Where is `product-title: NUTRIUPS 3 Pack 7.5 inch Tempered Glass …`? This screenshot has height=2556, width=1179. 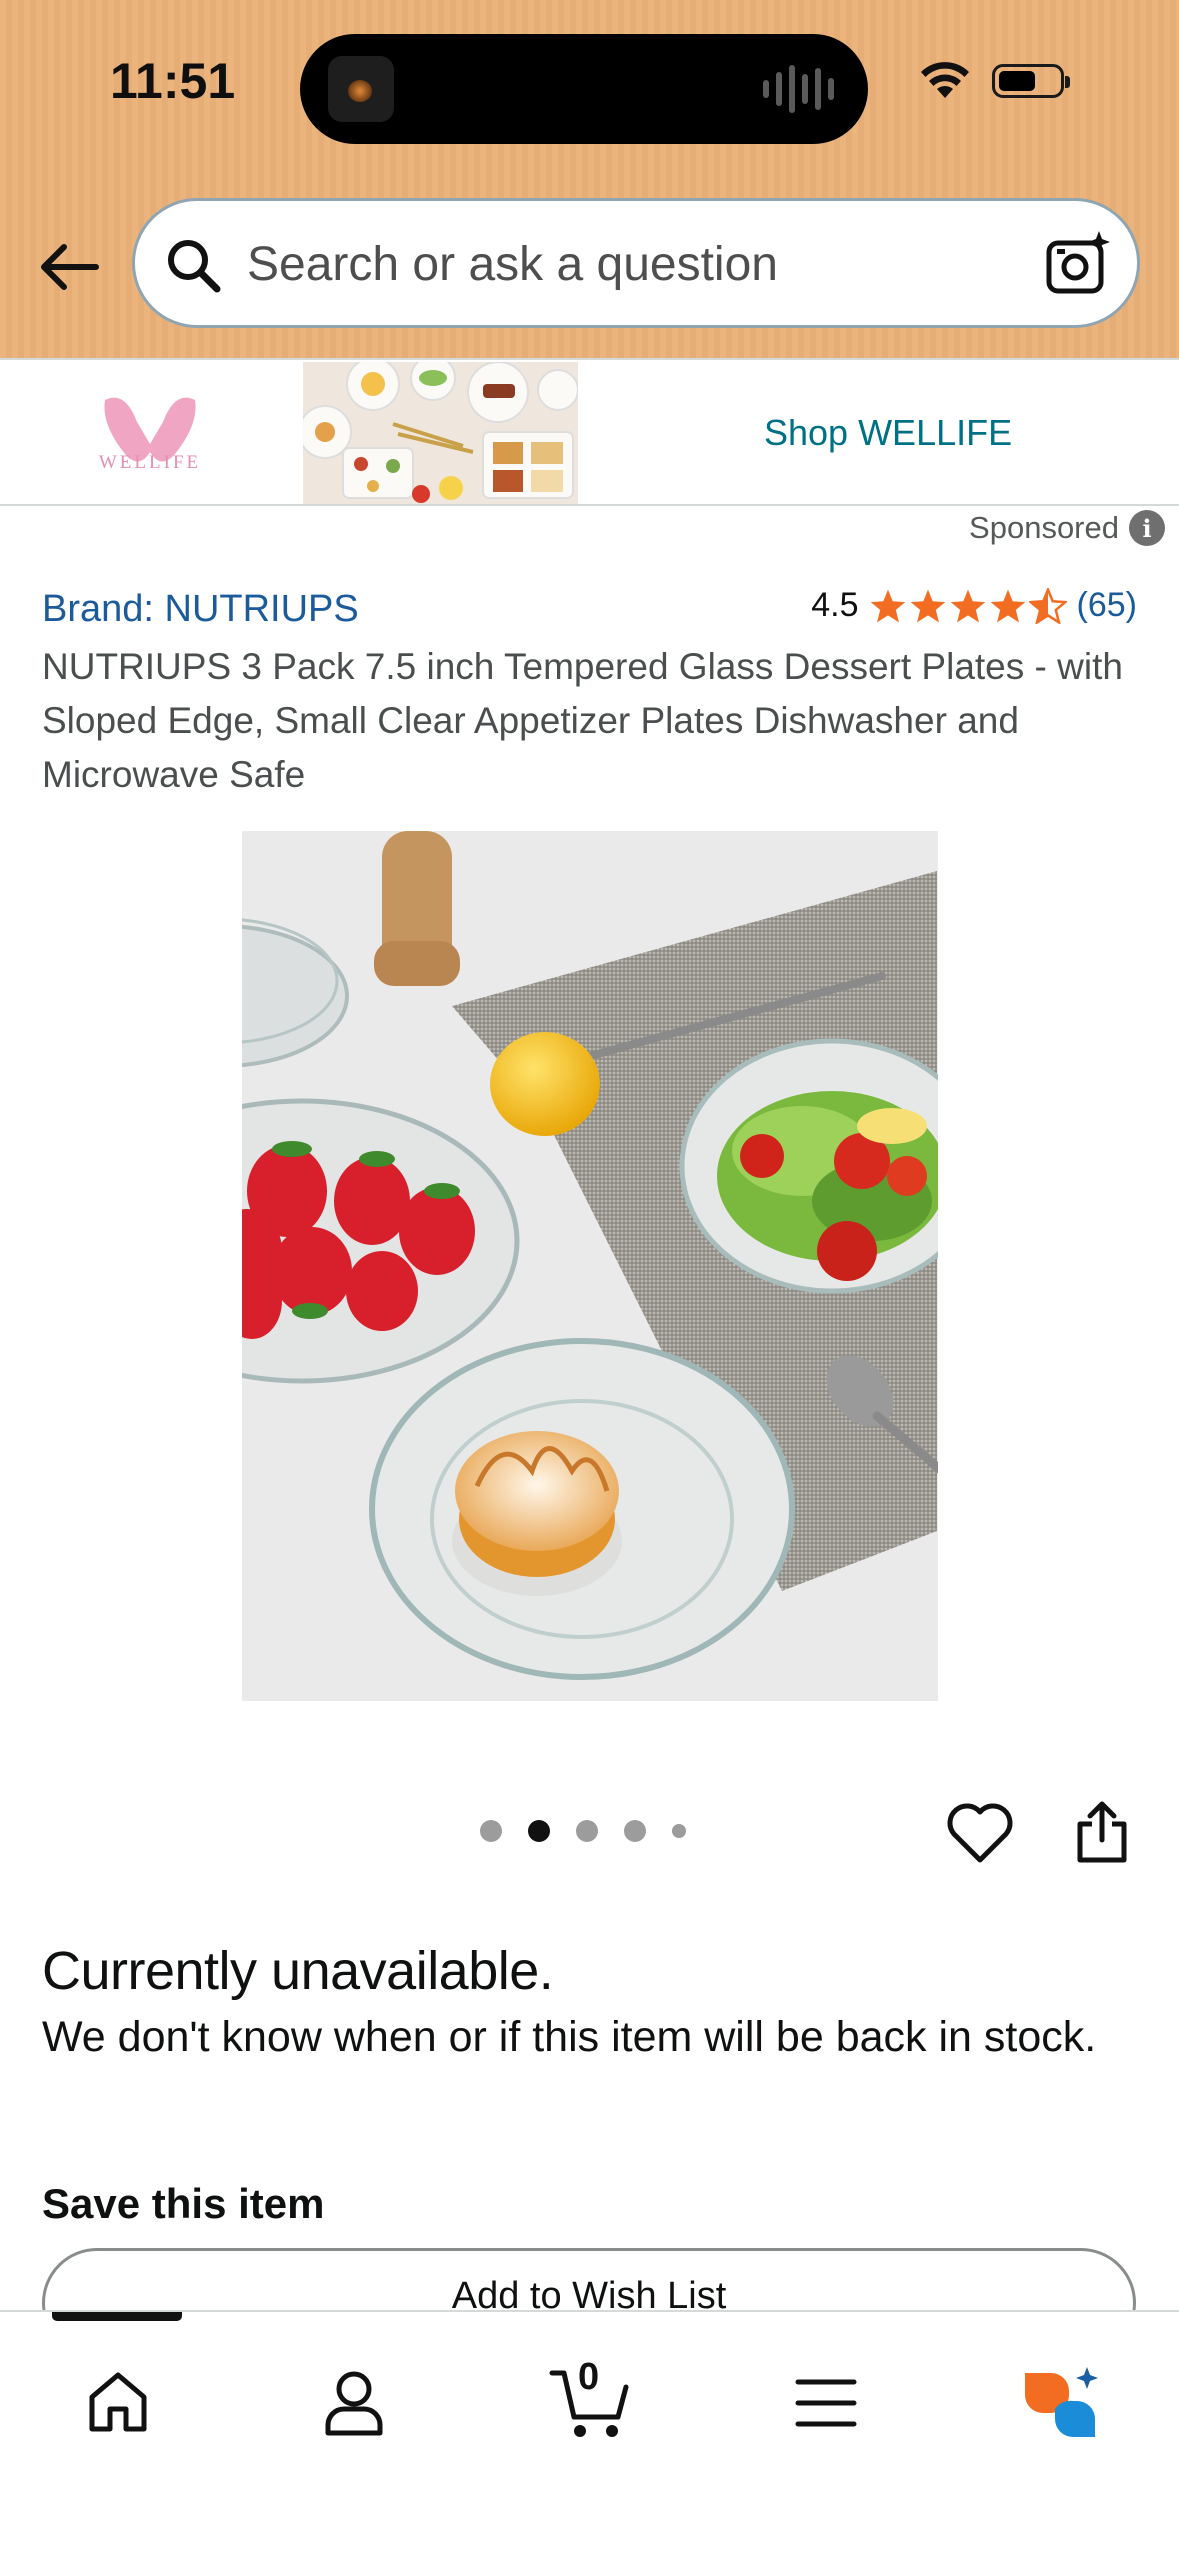
product-title: NUTRIUPS 3 Pack 7.5 inch Tempered Glass … is located at coordinates (582, 720).